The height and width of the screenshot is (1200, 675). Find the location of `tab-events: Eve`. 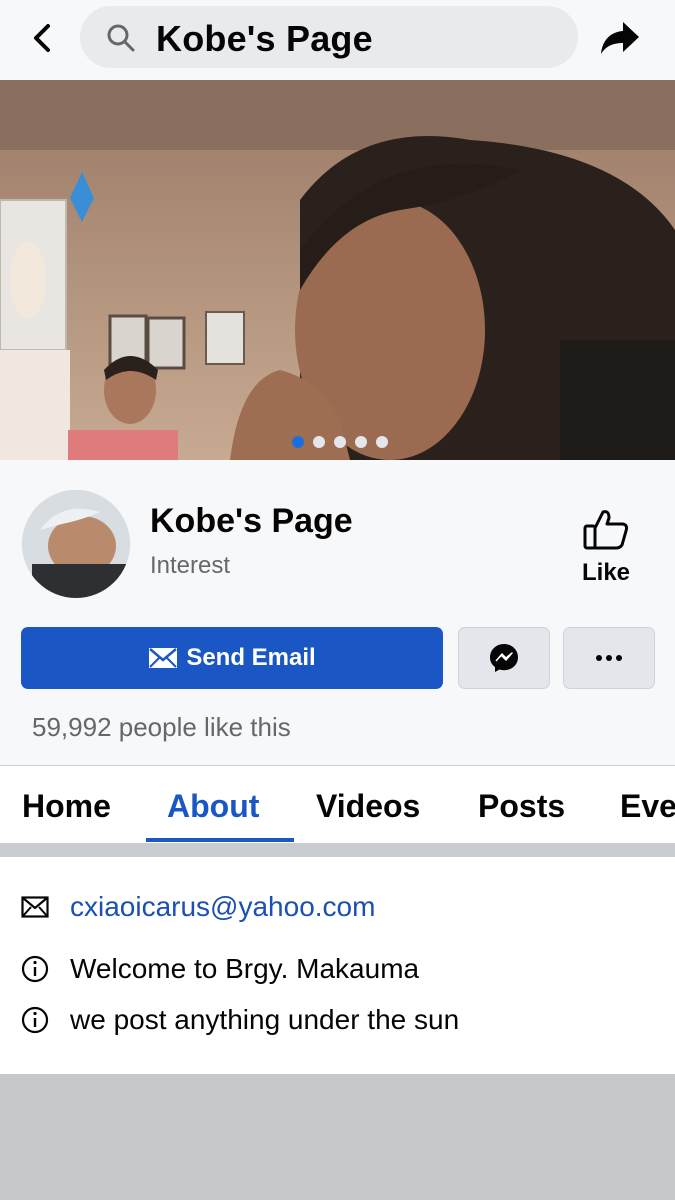

tab-events: Eve is located at coordinates (647, 806).